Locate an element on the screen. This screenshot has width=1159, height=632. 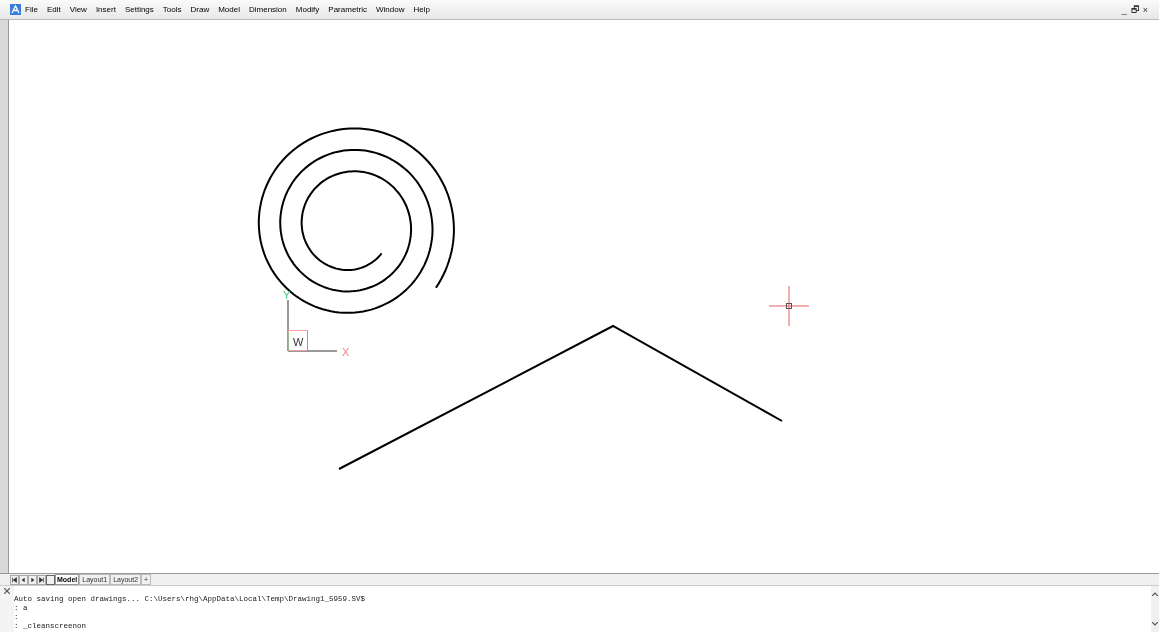
close-button: × is located at coordinates (1145, 9).